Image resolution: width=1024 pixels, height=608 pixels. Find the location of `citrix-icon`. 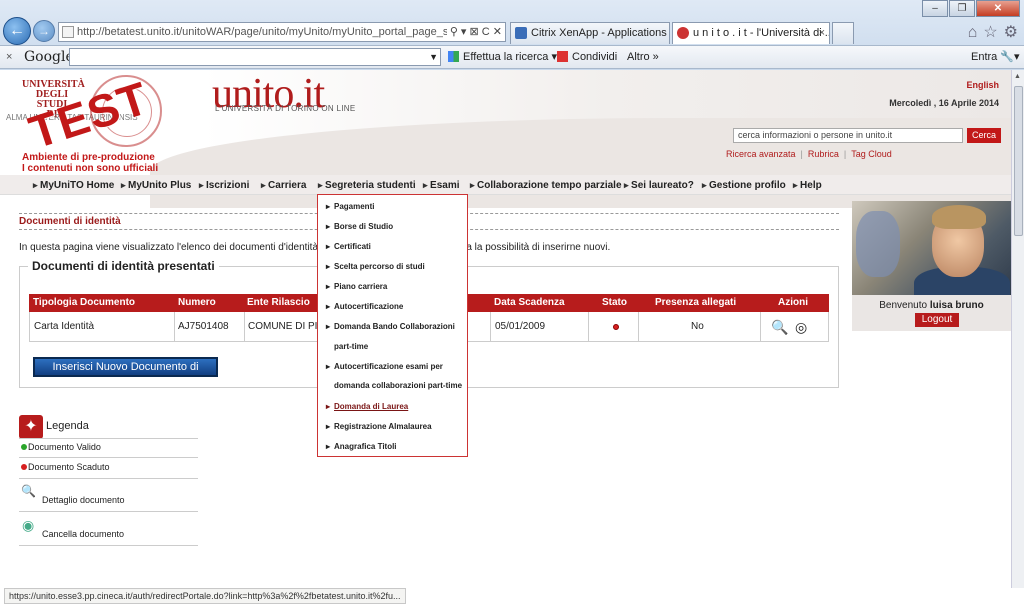

citrix-icon is located at coordinates (521, 33).